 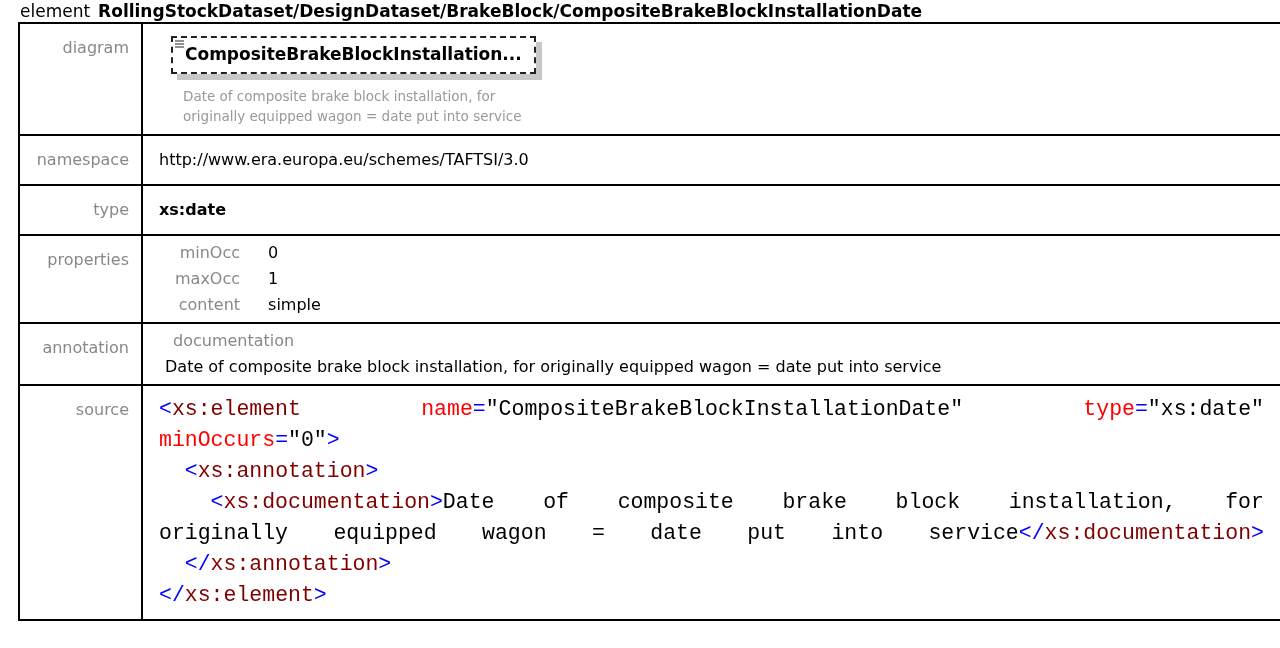 I want to click on heading-label: element, so click(x=55, y=11).